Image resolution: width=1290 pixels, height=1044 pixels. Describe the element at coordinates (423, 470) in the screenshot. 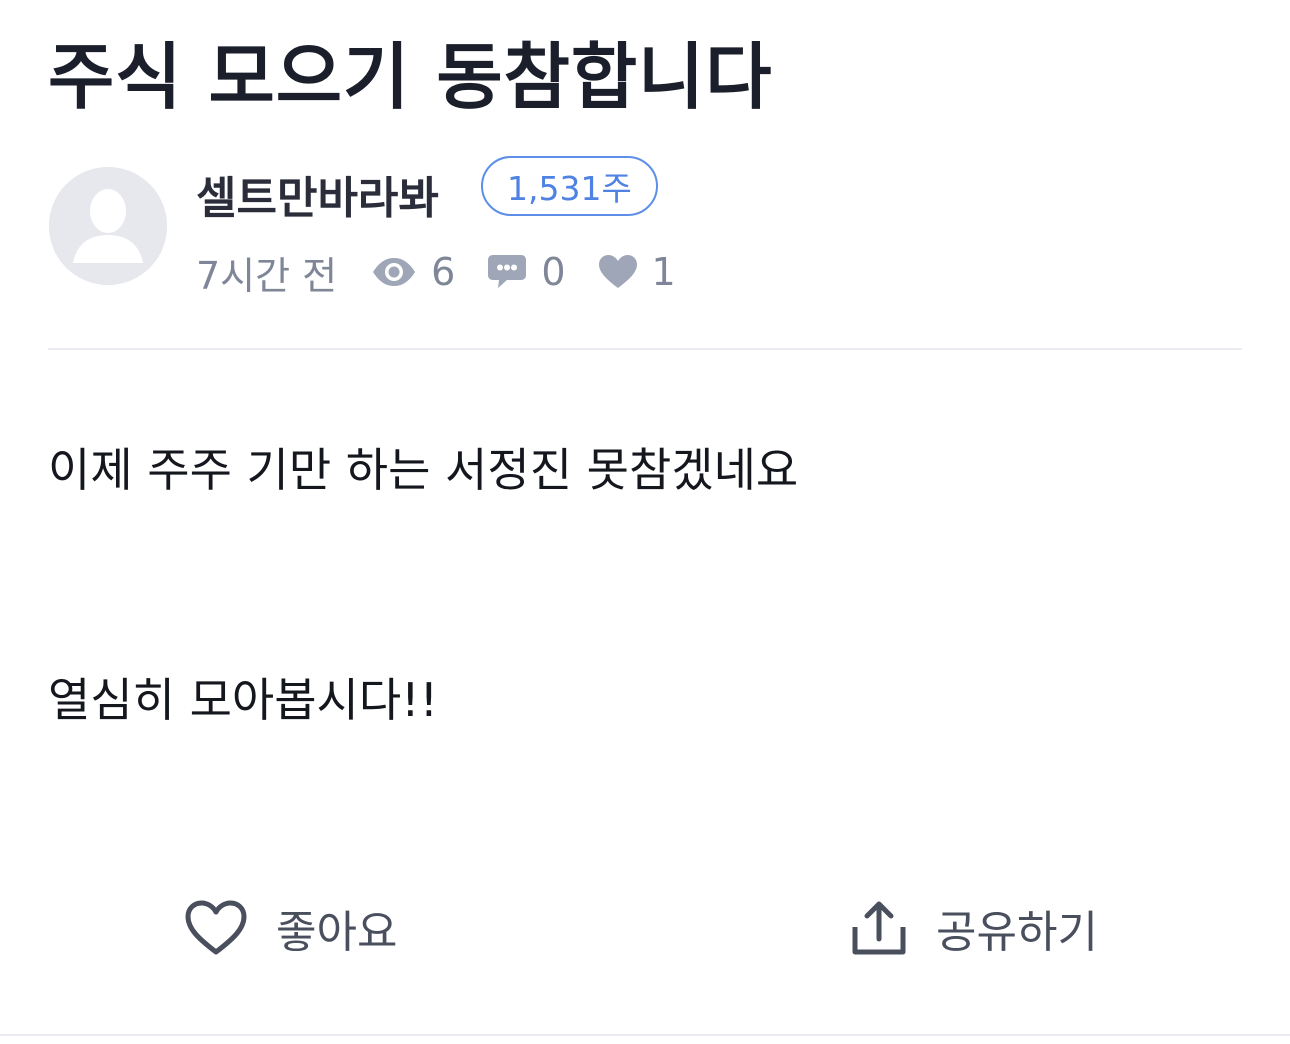

I see `post-body-line: 이제 주주 기만 하는 서정진 못참겠네요` at that location.